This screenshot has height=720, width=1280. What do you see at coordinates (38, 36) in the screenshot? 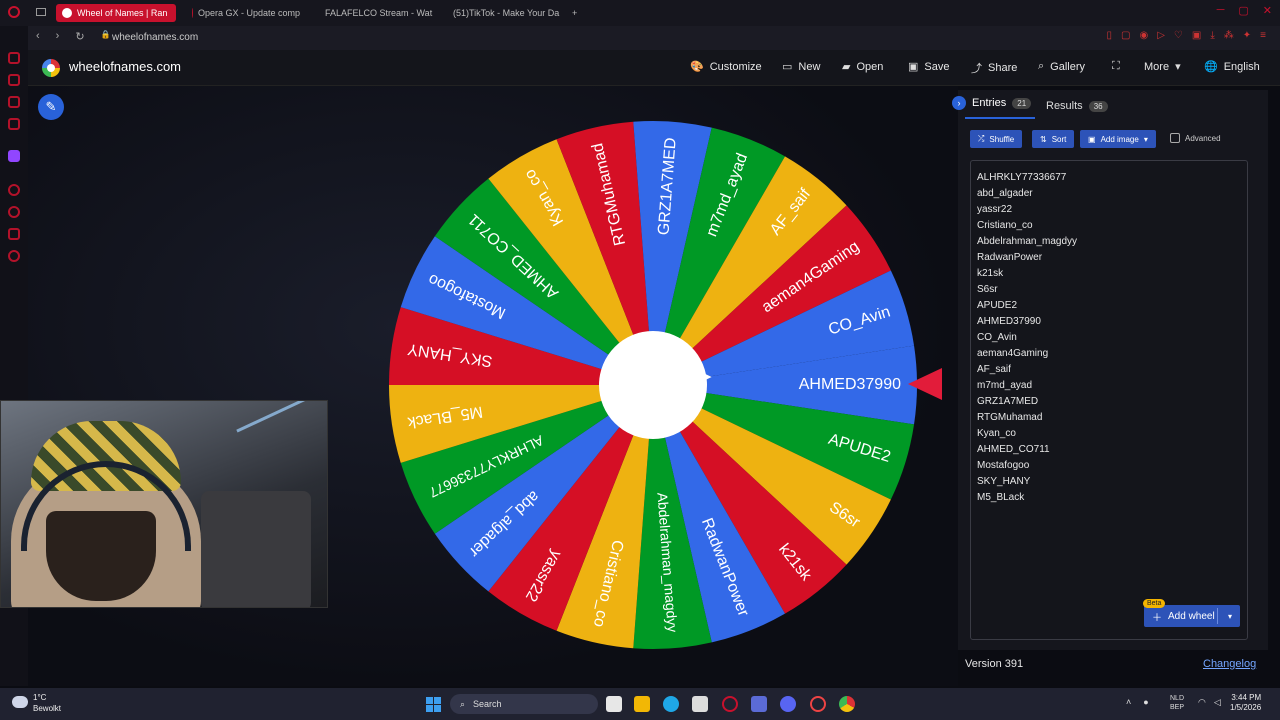
I see `back-icon: ‹` at bounding box center [38, 36].